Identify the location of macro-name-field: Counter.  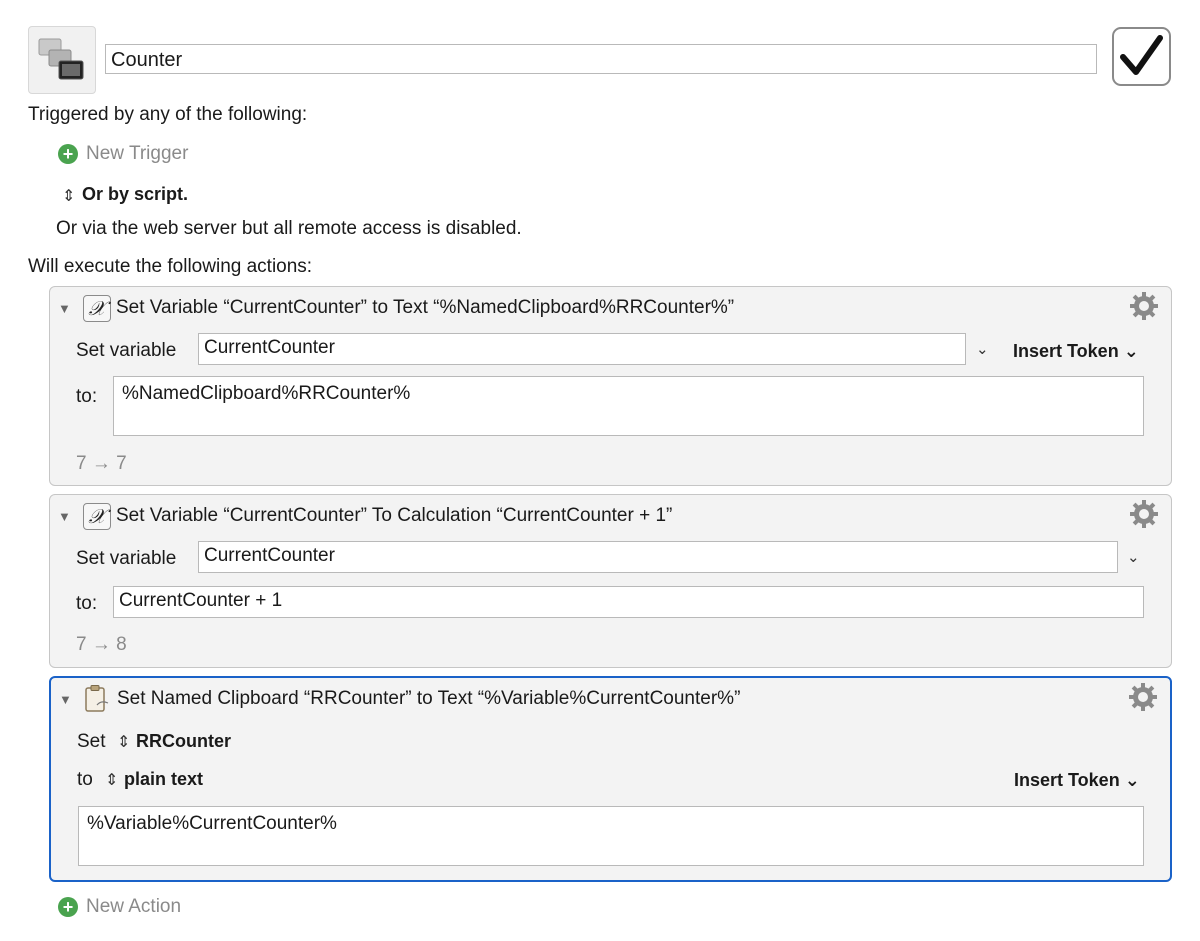
(601, 59).